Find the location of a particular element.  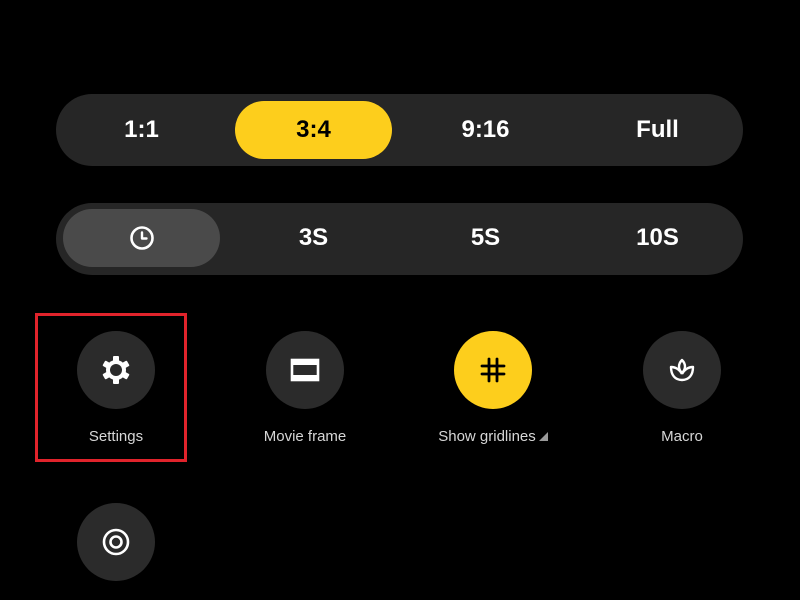

timer-option-label: 10S is located at coordinates (657, 237).